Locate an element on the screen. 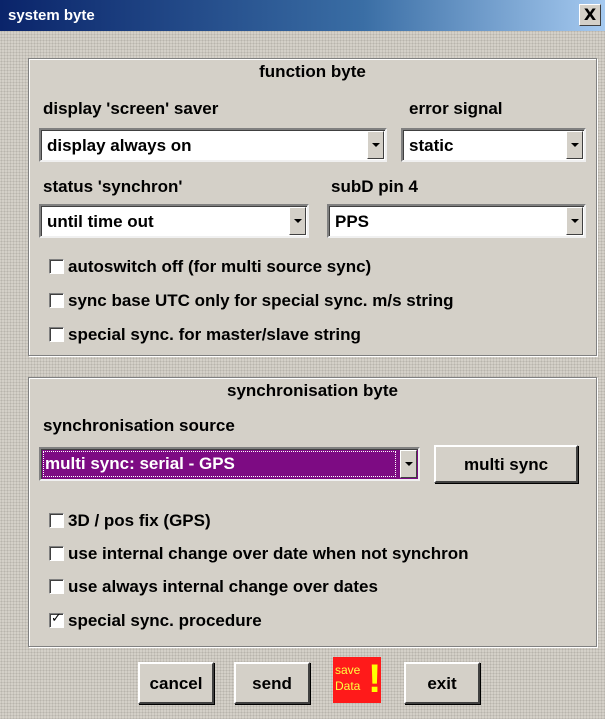 The width and height of the screenshot is (605, 719). sync-source-select: multi sync: serial - GPS is located at coordinates (229, 464).